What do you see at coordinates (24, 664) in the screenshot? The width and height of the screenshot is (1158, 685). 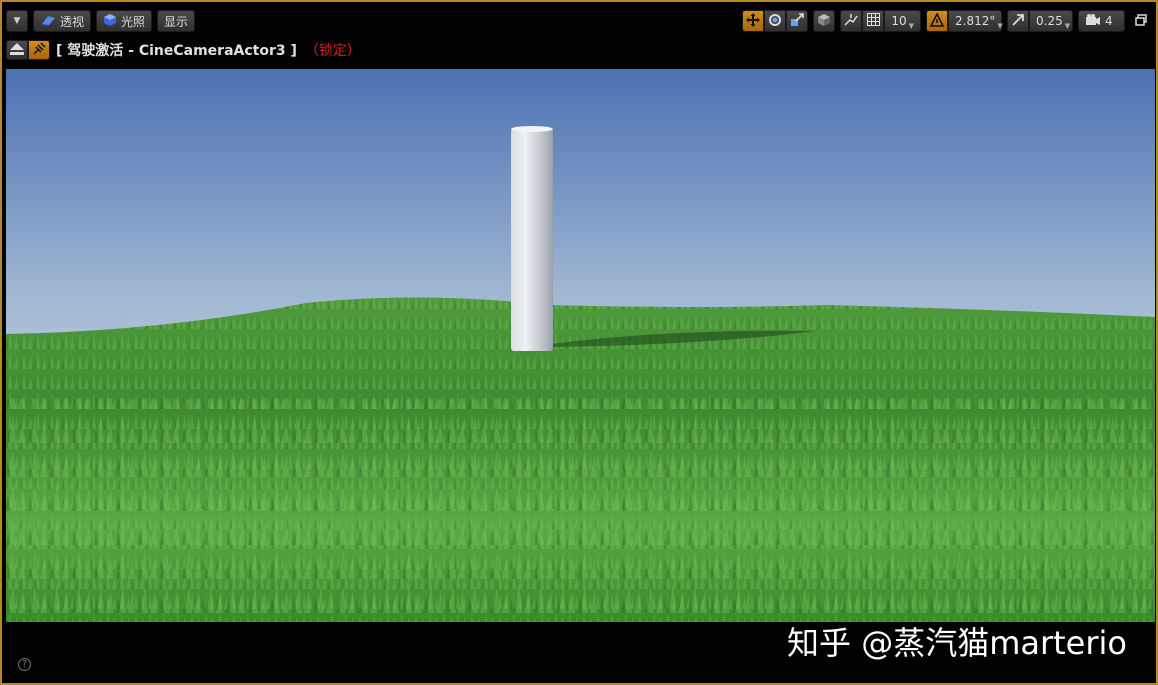 I see `help-icon: ?` at bounding box center [24, 664].